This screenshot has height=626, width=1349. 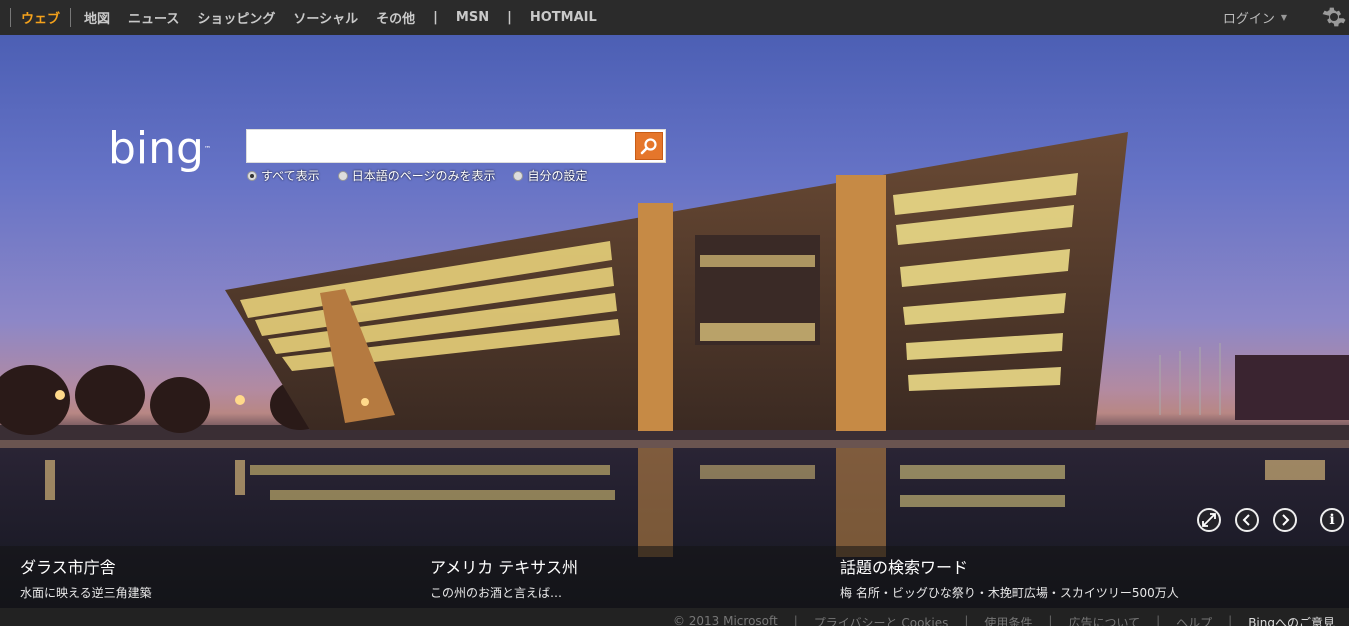 I want to click on scope-all-label: すべて表示, so click(x=290, y=176).